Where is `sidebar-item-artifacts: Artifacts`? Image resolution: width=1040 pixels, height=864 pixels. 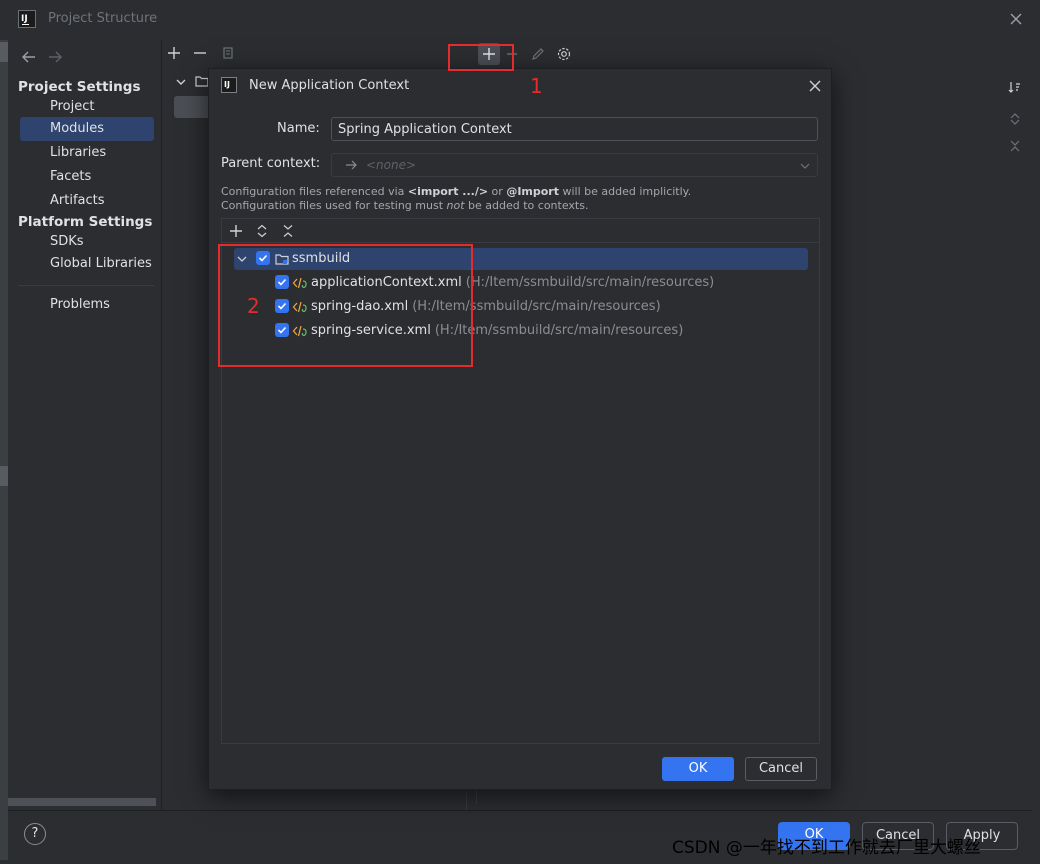 sidebar-item-artifacts: Artifacts is located at coordinates (87, 201).